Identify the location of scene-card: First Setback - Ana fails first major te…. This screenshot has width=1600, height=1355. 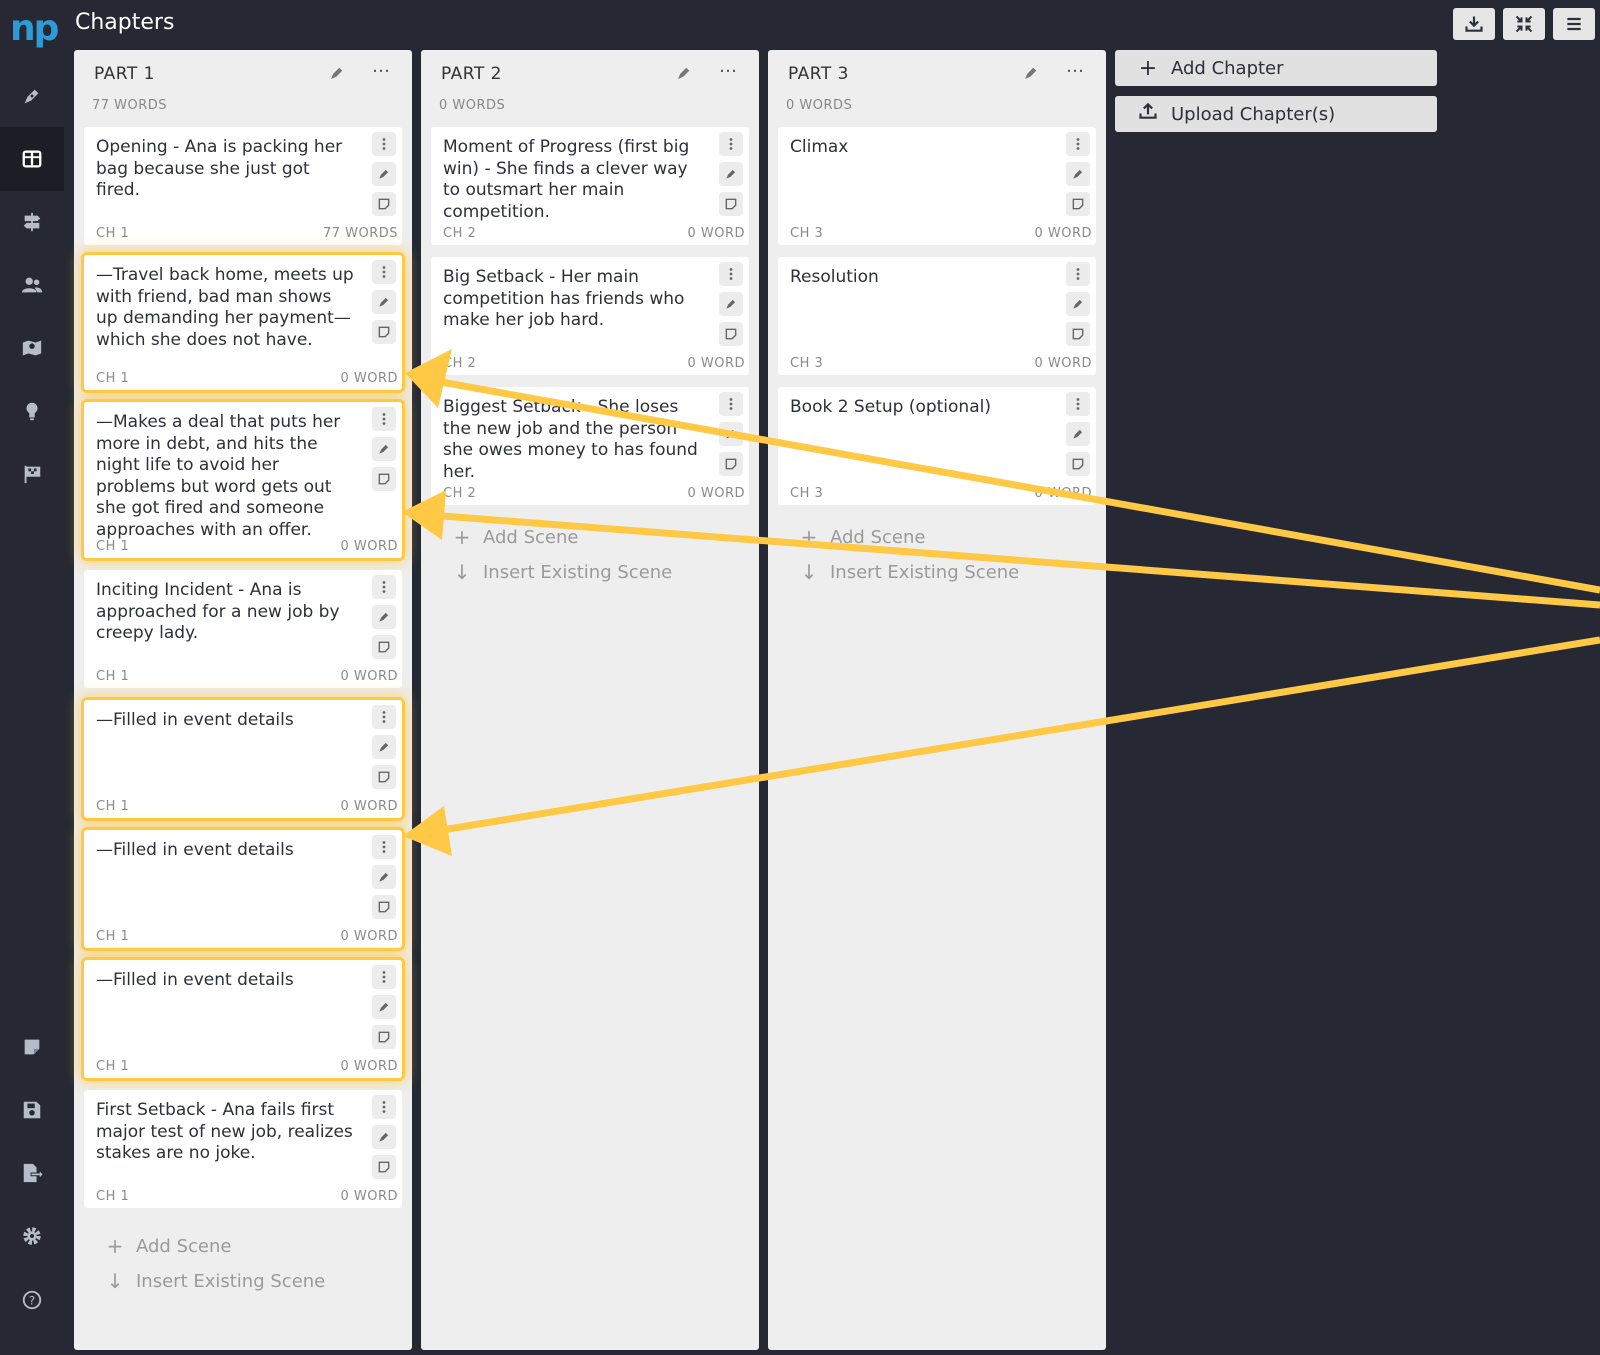
(243, 1149).